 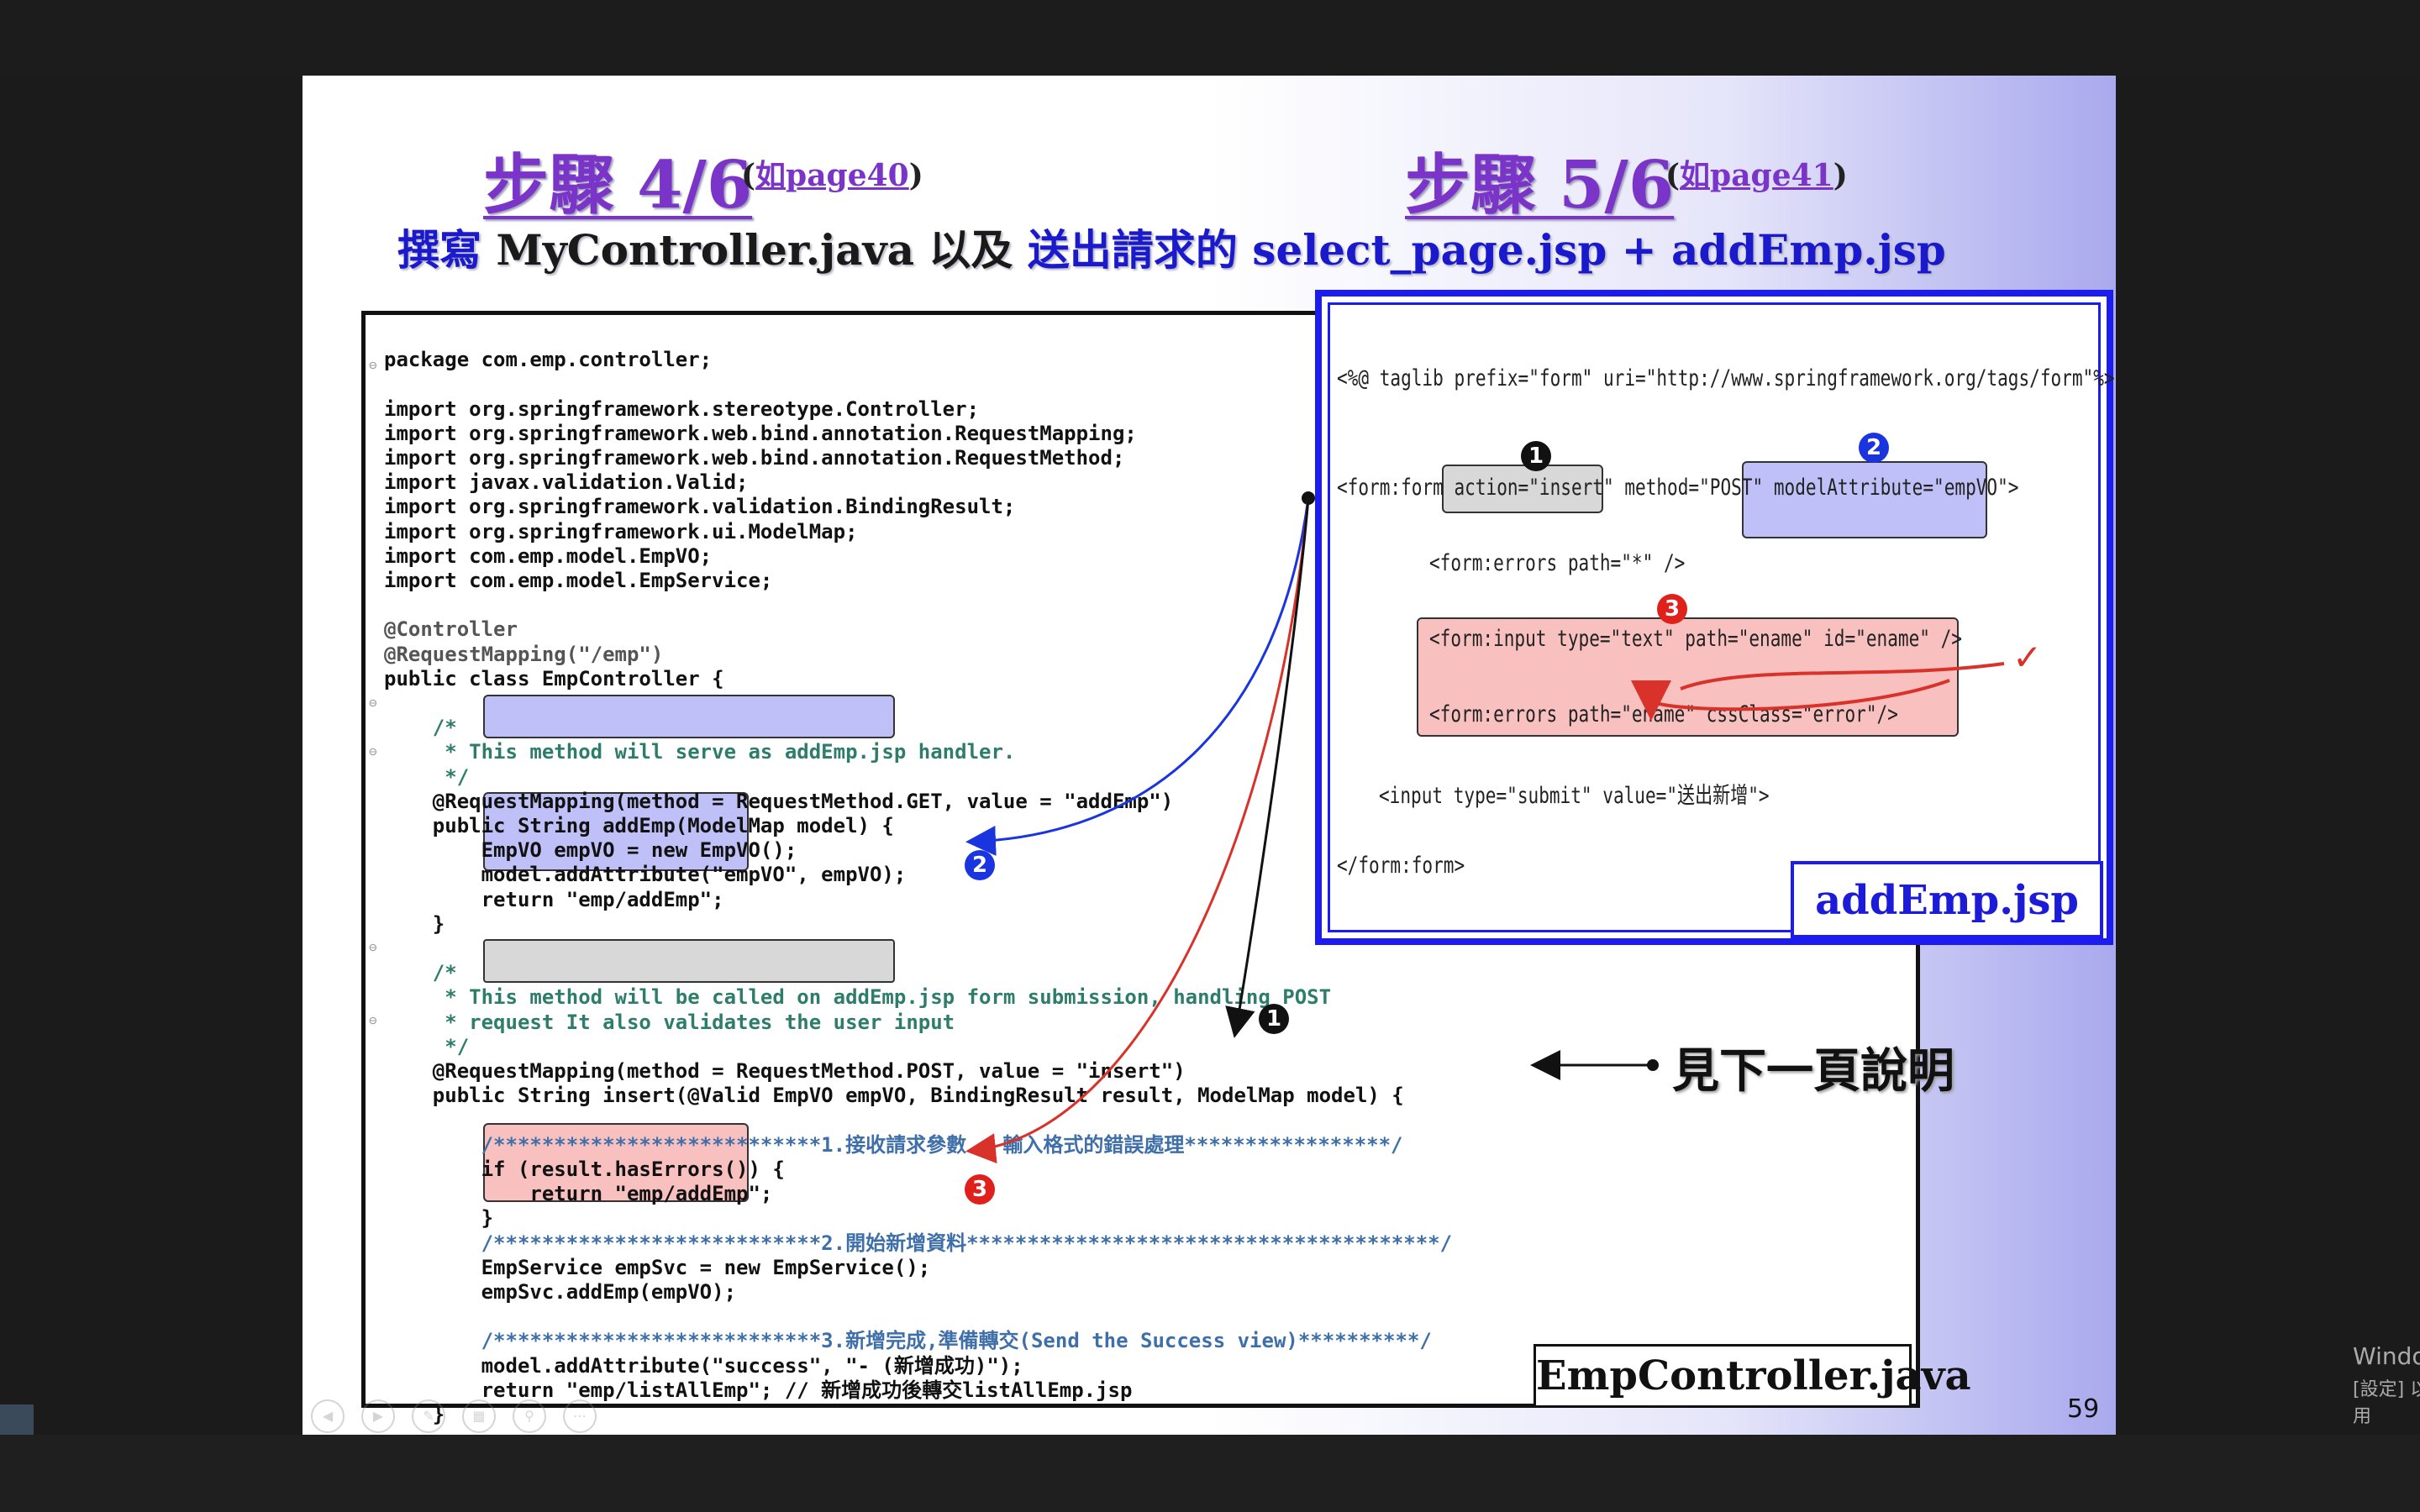 What do you see at coordinates (2084, 1409) in the screenshot?
I see `page-number: 59` at bounding box center [2084, 1409].